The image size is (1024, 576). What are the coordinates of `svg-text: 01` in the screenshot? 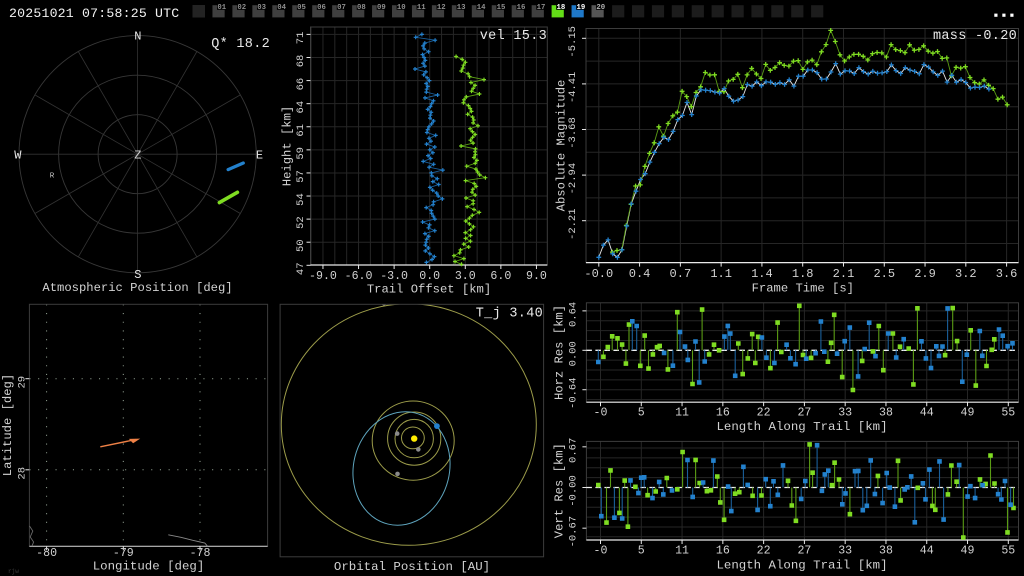 It's located at (221, 8).